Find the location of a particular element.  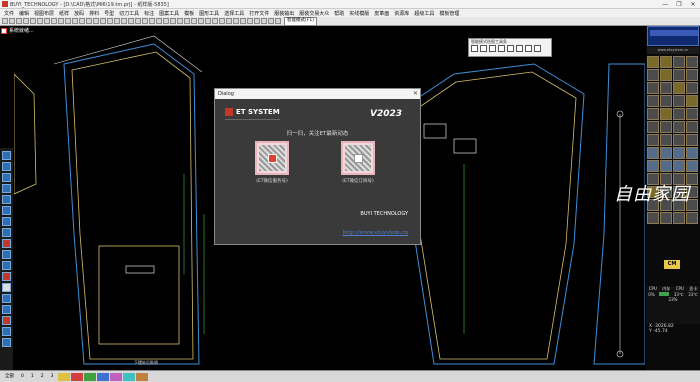

zoom-out-icon is located at coordinates (54, 21).